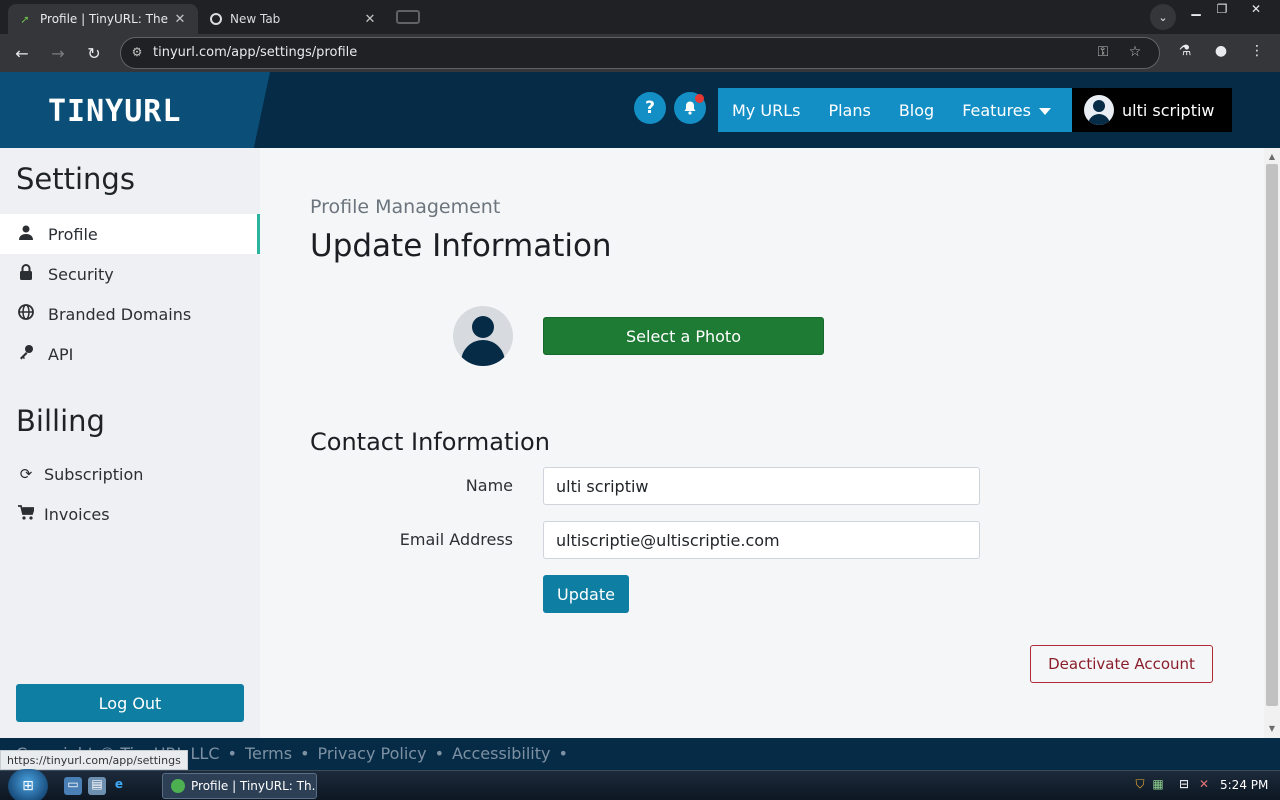 This screenshot has width=1280, height=800. What do you see at coordinates (1272, 730) in the screenshot?
I see `scroll-down-arrow-icon: ▼` at bounding box center [1272, 730].